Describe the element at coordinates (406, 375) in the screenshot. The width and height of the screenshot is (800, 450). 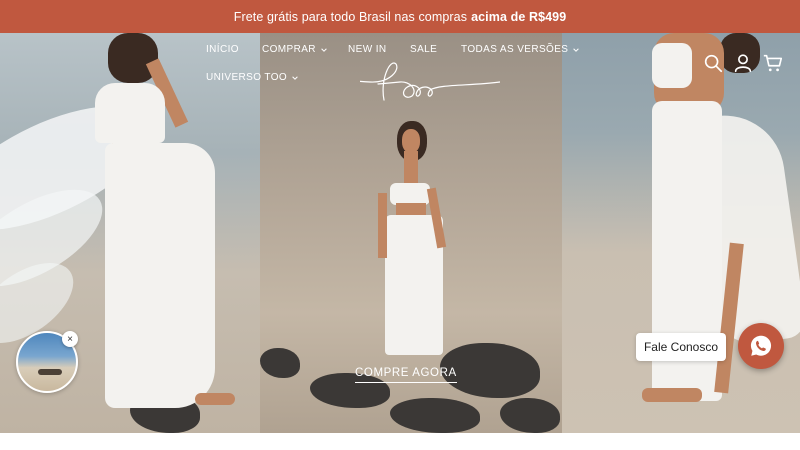
I see `shop-now-link: COMPRE AGORA` at that location.